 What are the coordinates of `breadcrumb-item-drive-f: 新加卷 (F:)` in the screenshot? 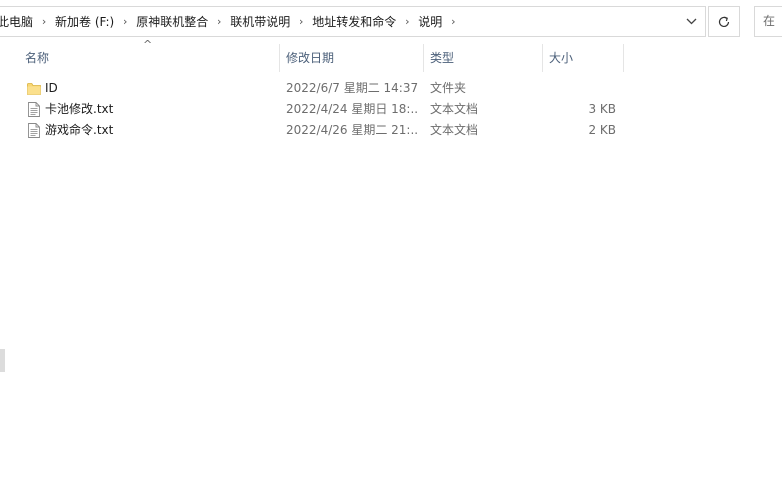 It's located at (84, 21).